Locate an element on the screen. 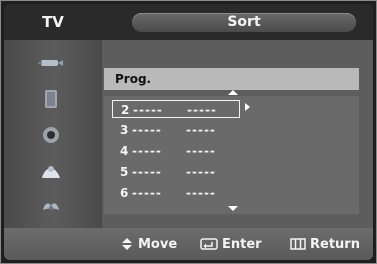 Image resolution: width=377 pixels, height=264 pixels. move-icon is located at coordinates (127, 244).